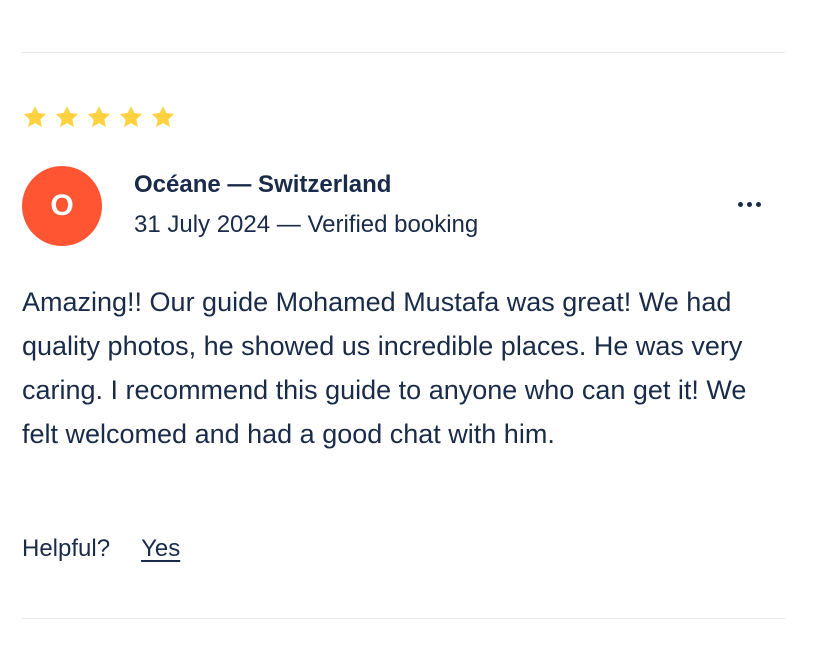  What do you see at coordinates (306, 224) in the screenshot?
I see `review-meta: 31 July 2024 — Verified booking` at bounding box center [306, 224].